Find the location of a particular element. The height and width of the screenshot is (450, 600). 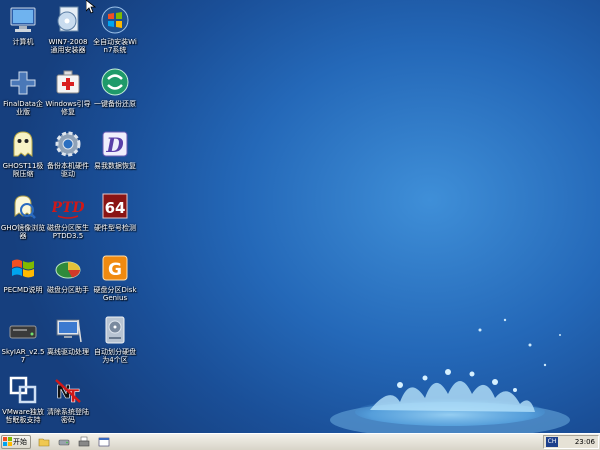

desktop-icon-finaldata: FinalData企业版 is located at coordinates (23, 91).